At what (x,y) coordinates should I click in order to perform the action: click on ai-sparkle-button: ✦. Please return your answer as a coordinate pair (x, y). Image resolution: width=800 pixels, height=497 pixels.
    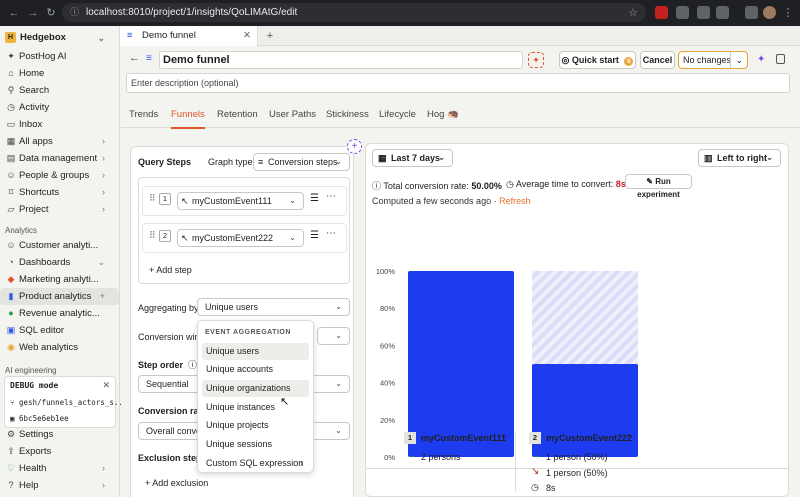
    Looking at the image, I should click on (536, 60).